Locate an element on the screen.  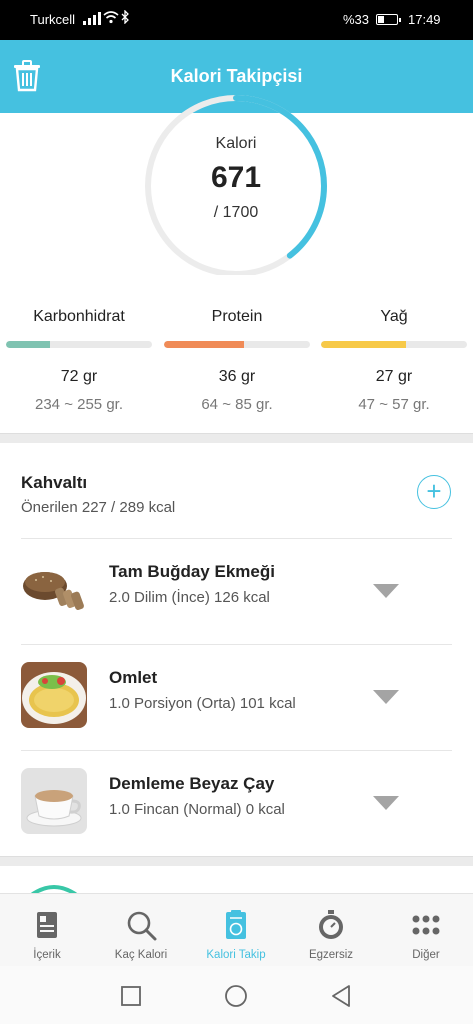
food-detail: 1.0 Fincan (Normal) 0 kcal is located at coordinates (197, 809).